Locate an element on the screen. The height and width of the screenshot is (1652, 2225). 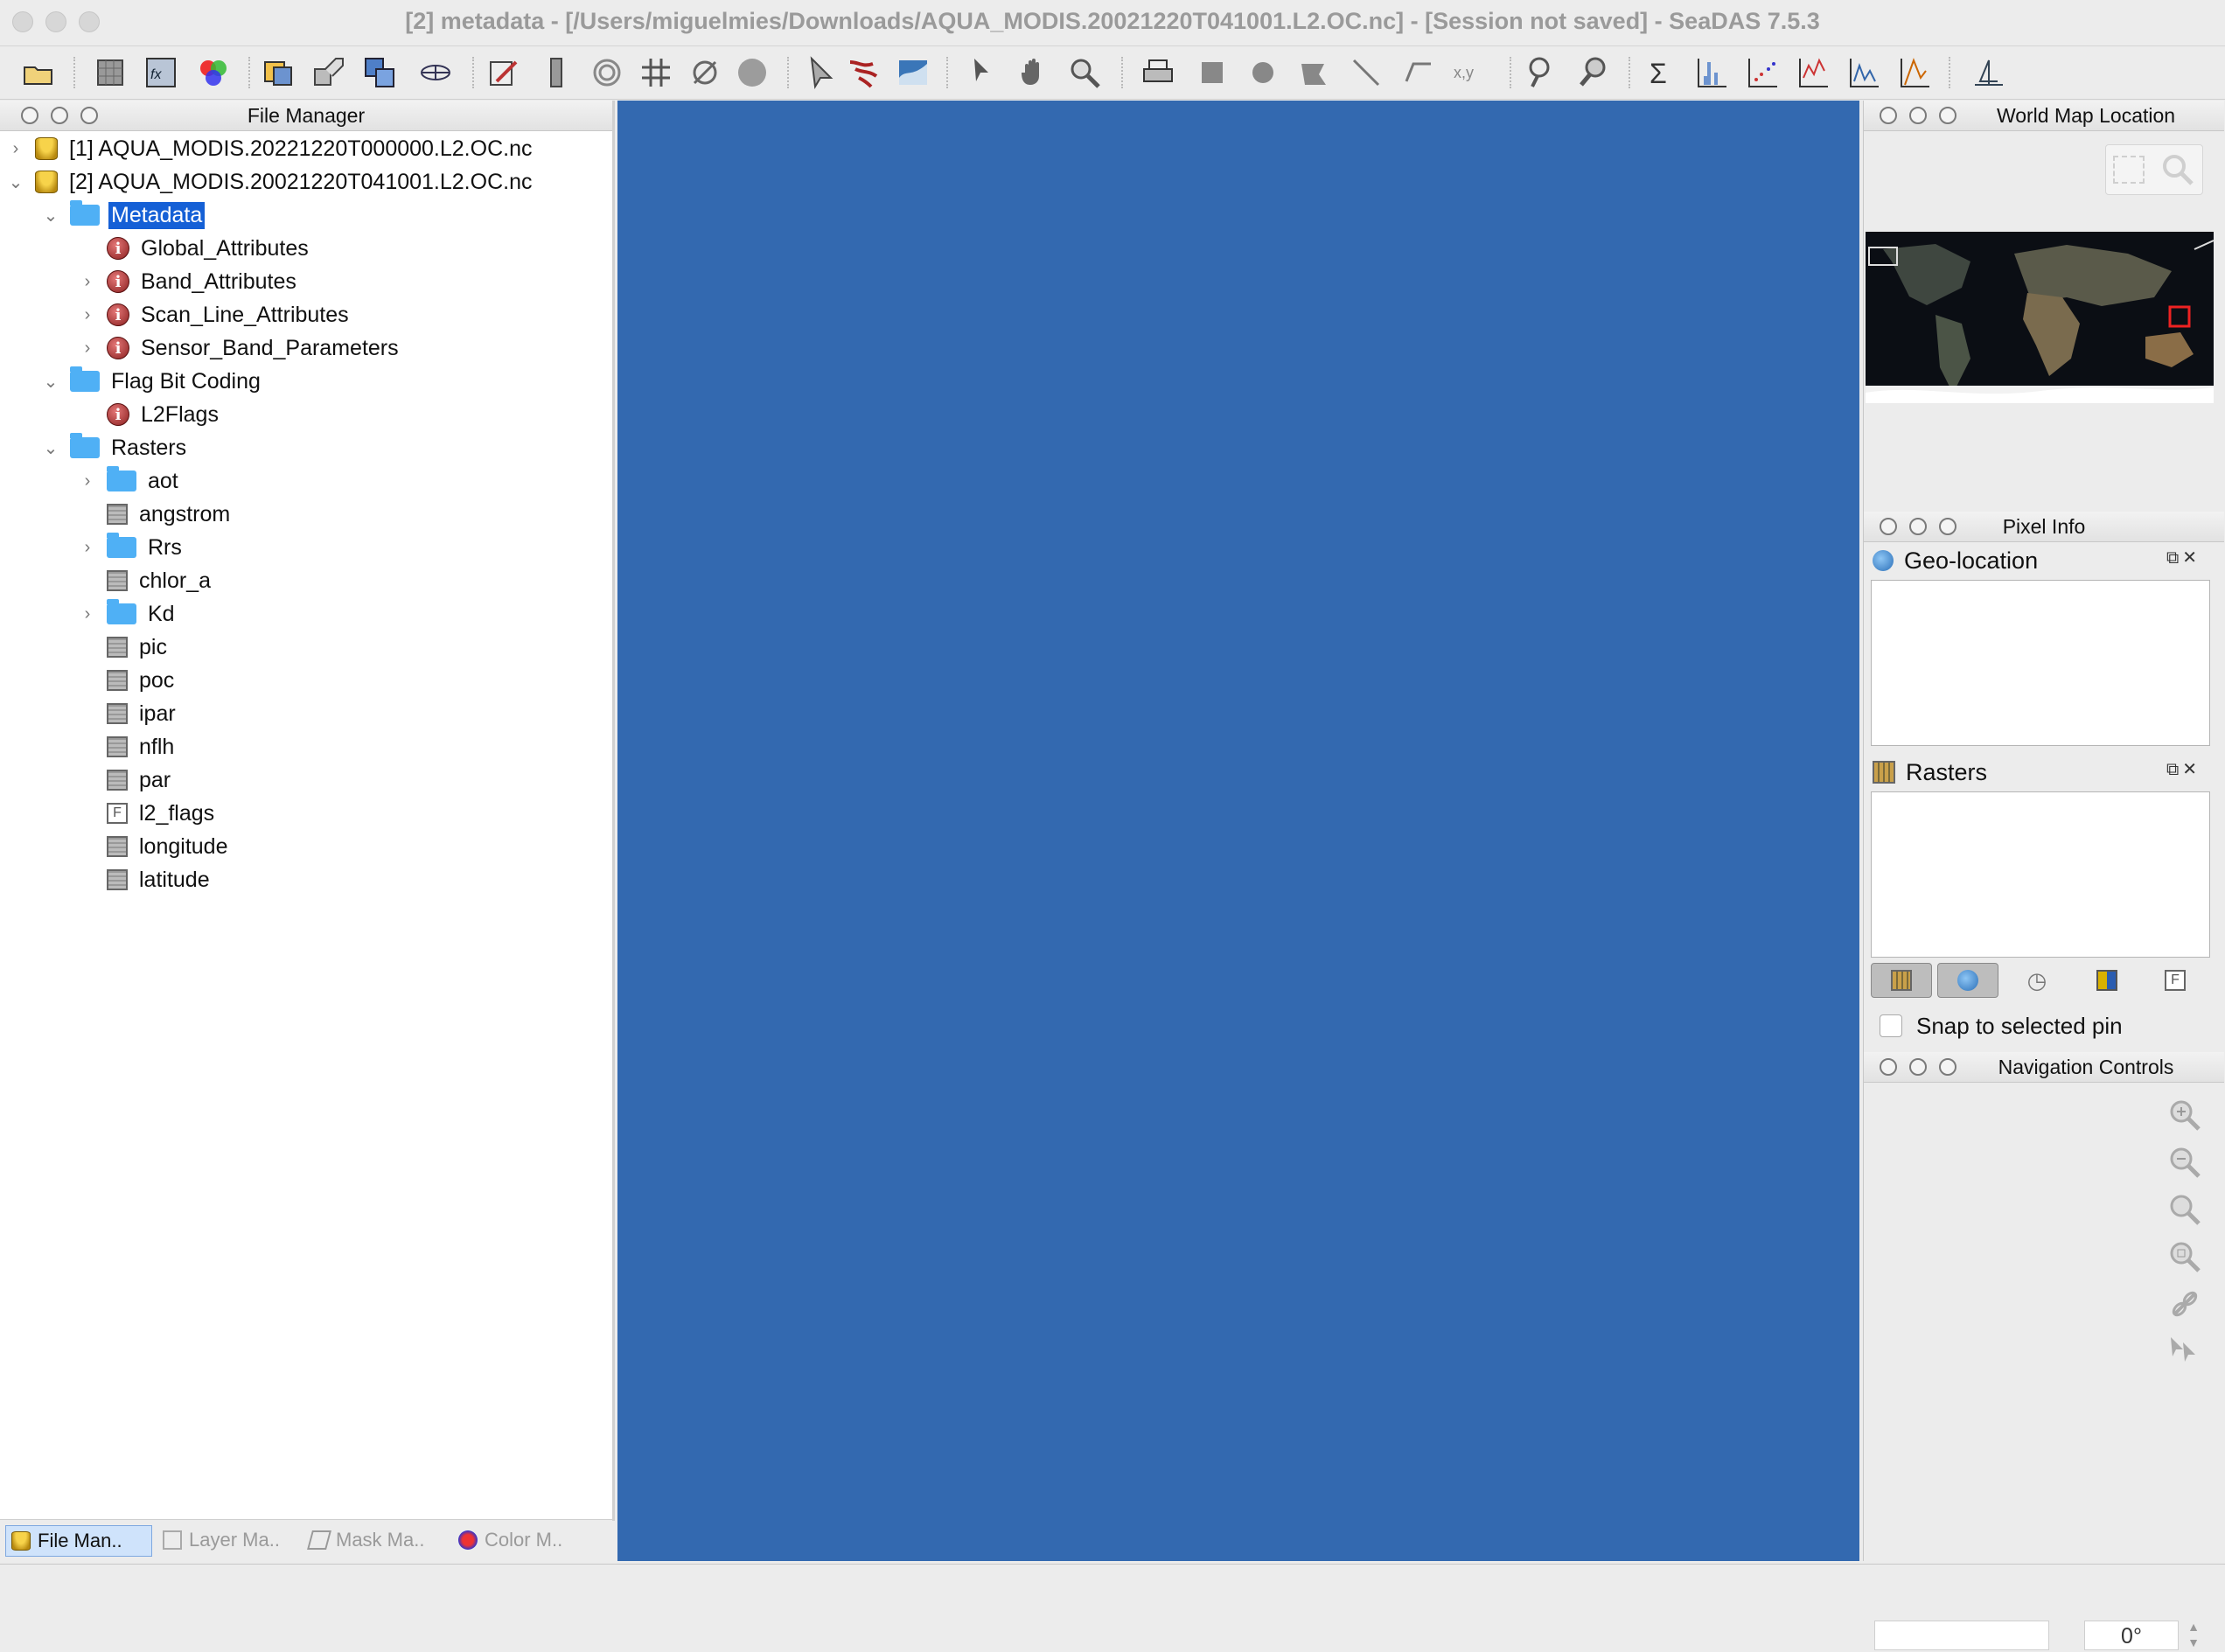
tree-raster-longitude: longitude is located at coordinates (168, 846).